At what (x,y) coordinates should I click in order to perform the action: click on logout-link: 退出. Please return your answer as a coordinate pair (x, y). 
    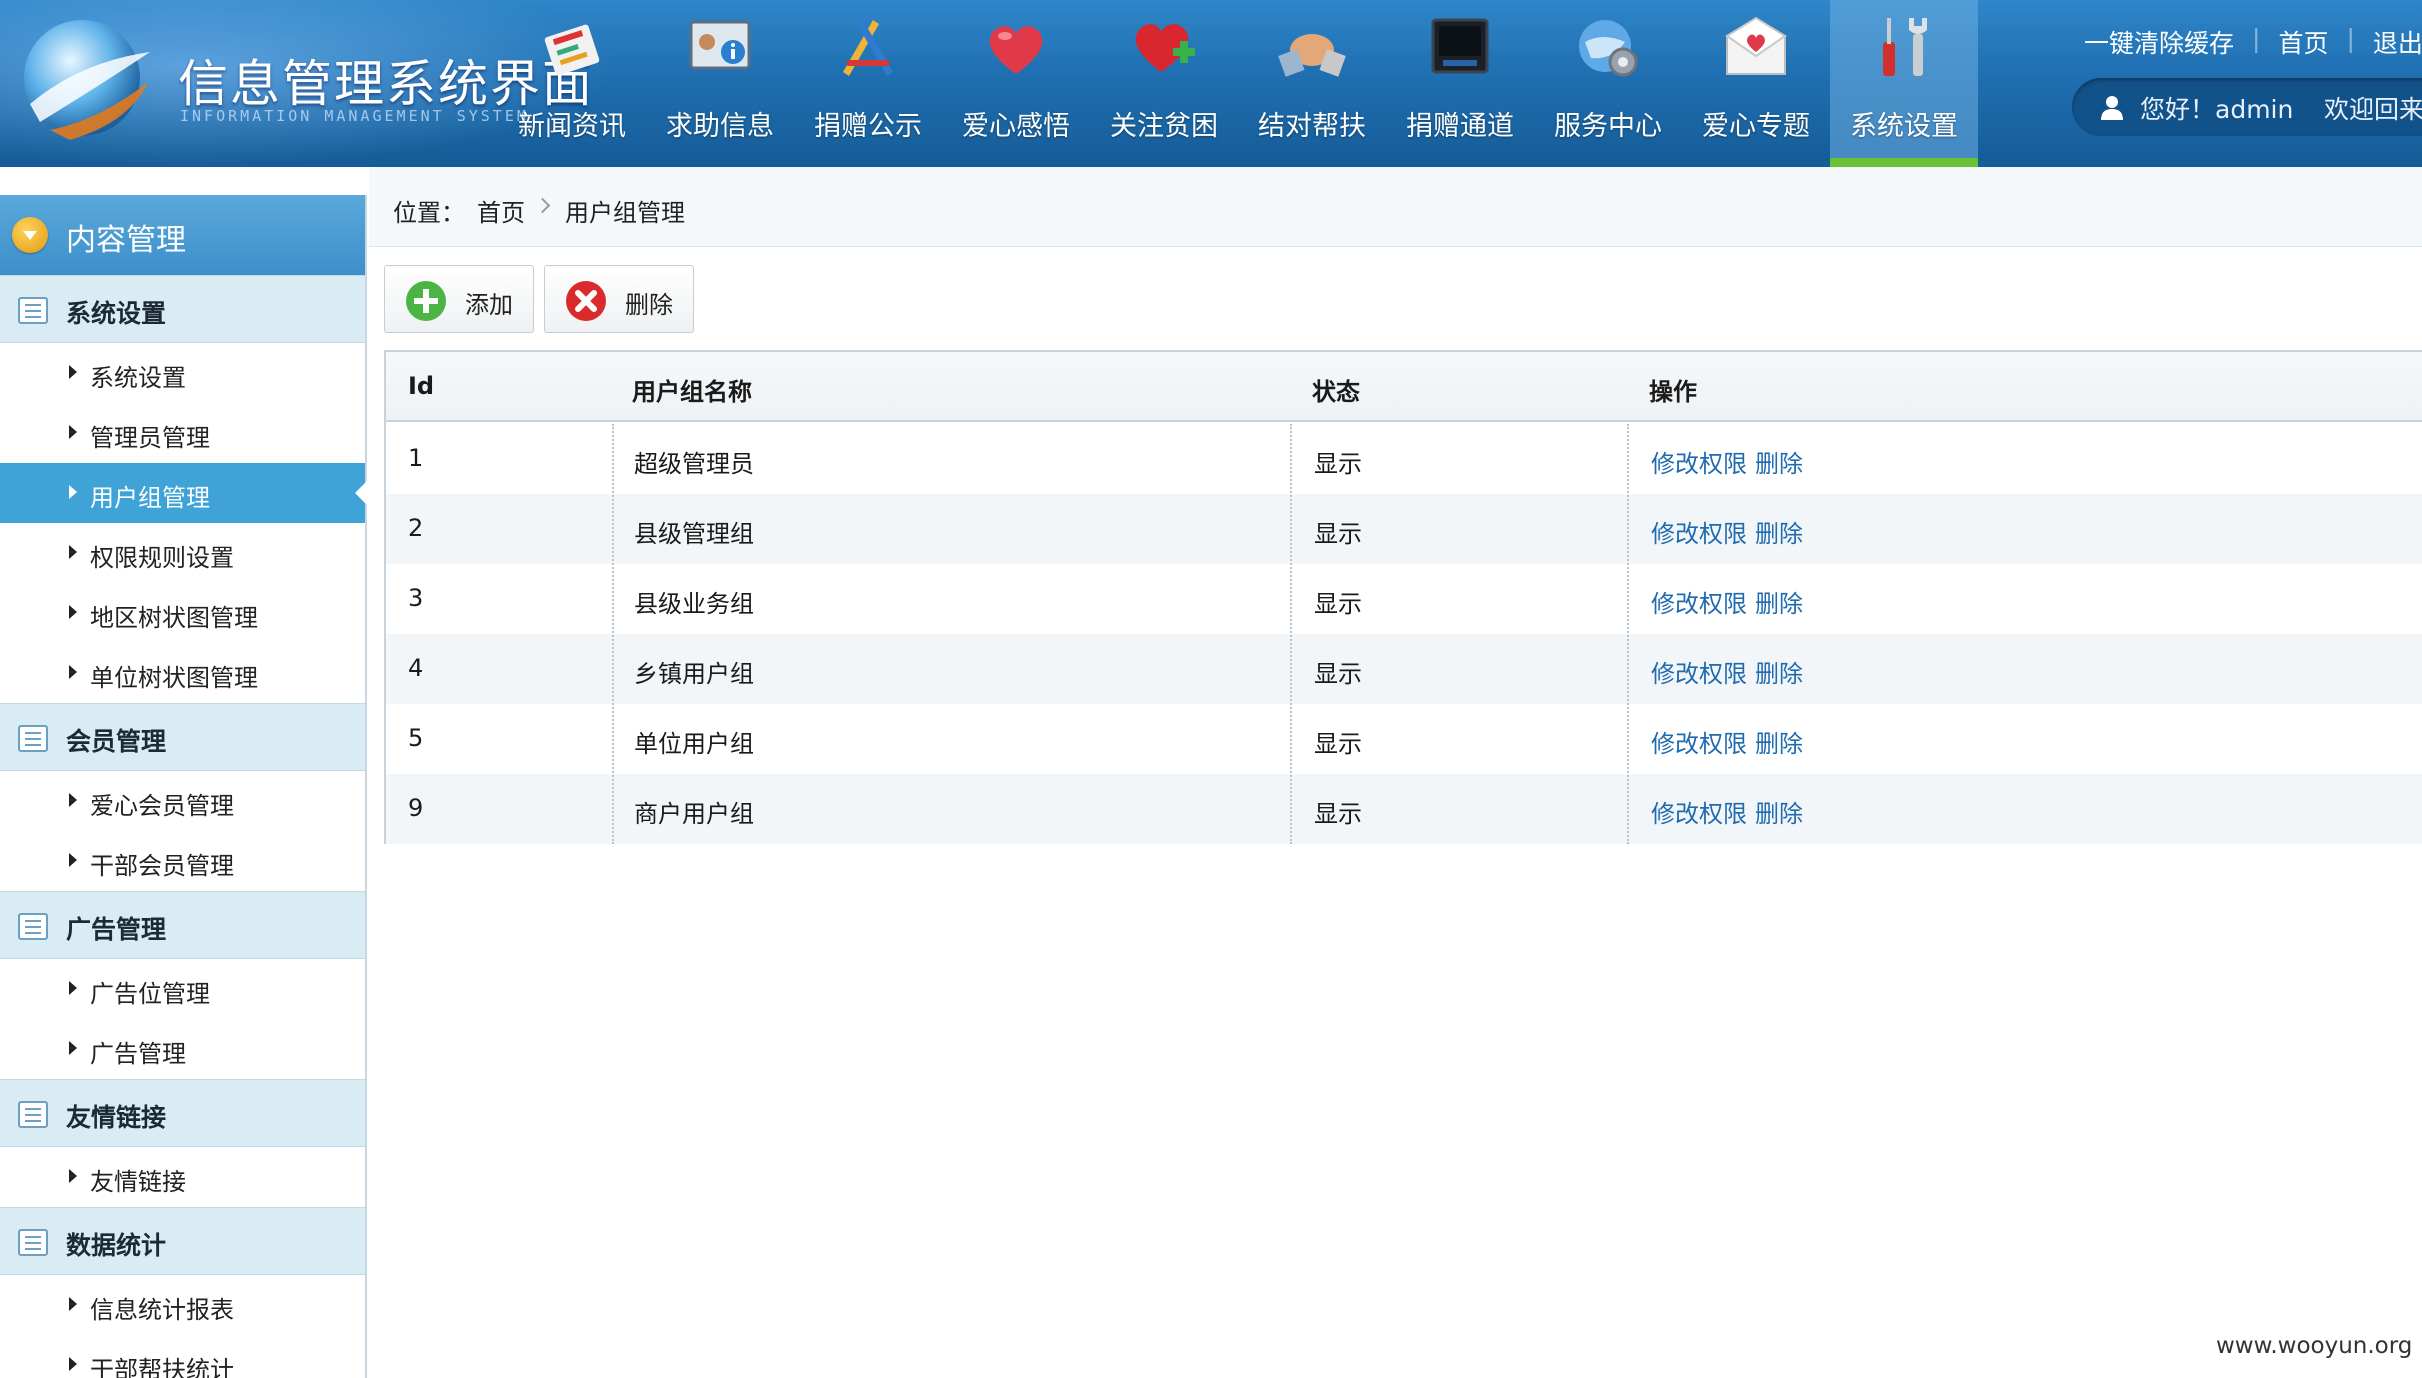
    Looking at the image, I should click on (2397, 42).